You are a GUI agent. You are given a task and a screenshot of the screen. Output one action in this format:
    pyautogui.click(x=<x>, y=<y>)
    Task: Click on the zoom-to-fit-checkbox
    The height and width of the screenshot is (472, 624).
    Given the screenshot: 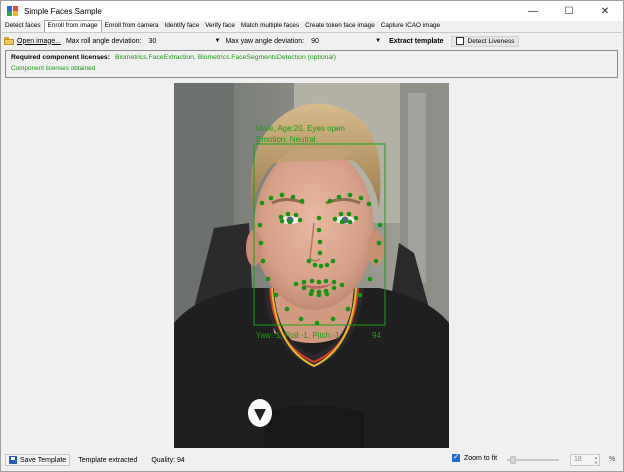 What is the action you would take?
    pyautogui.click(x=456, y=457)
    